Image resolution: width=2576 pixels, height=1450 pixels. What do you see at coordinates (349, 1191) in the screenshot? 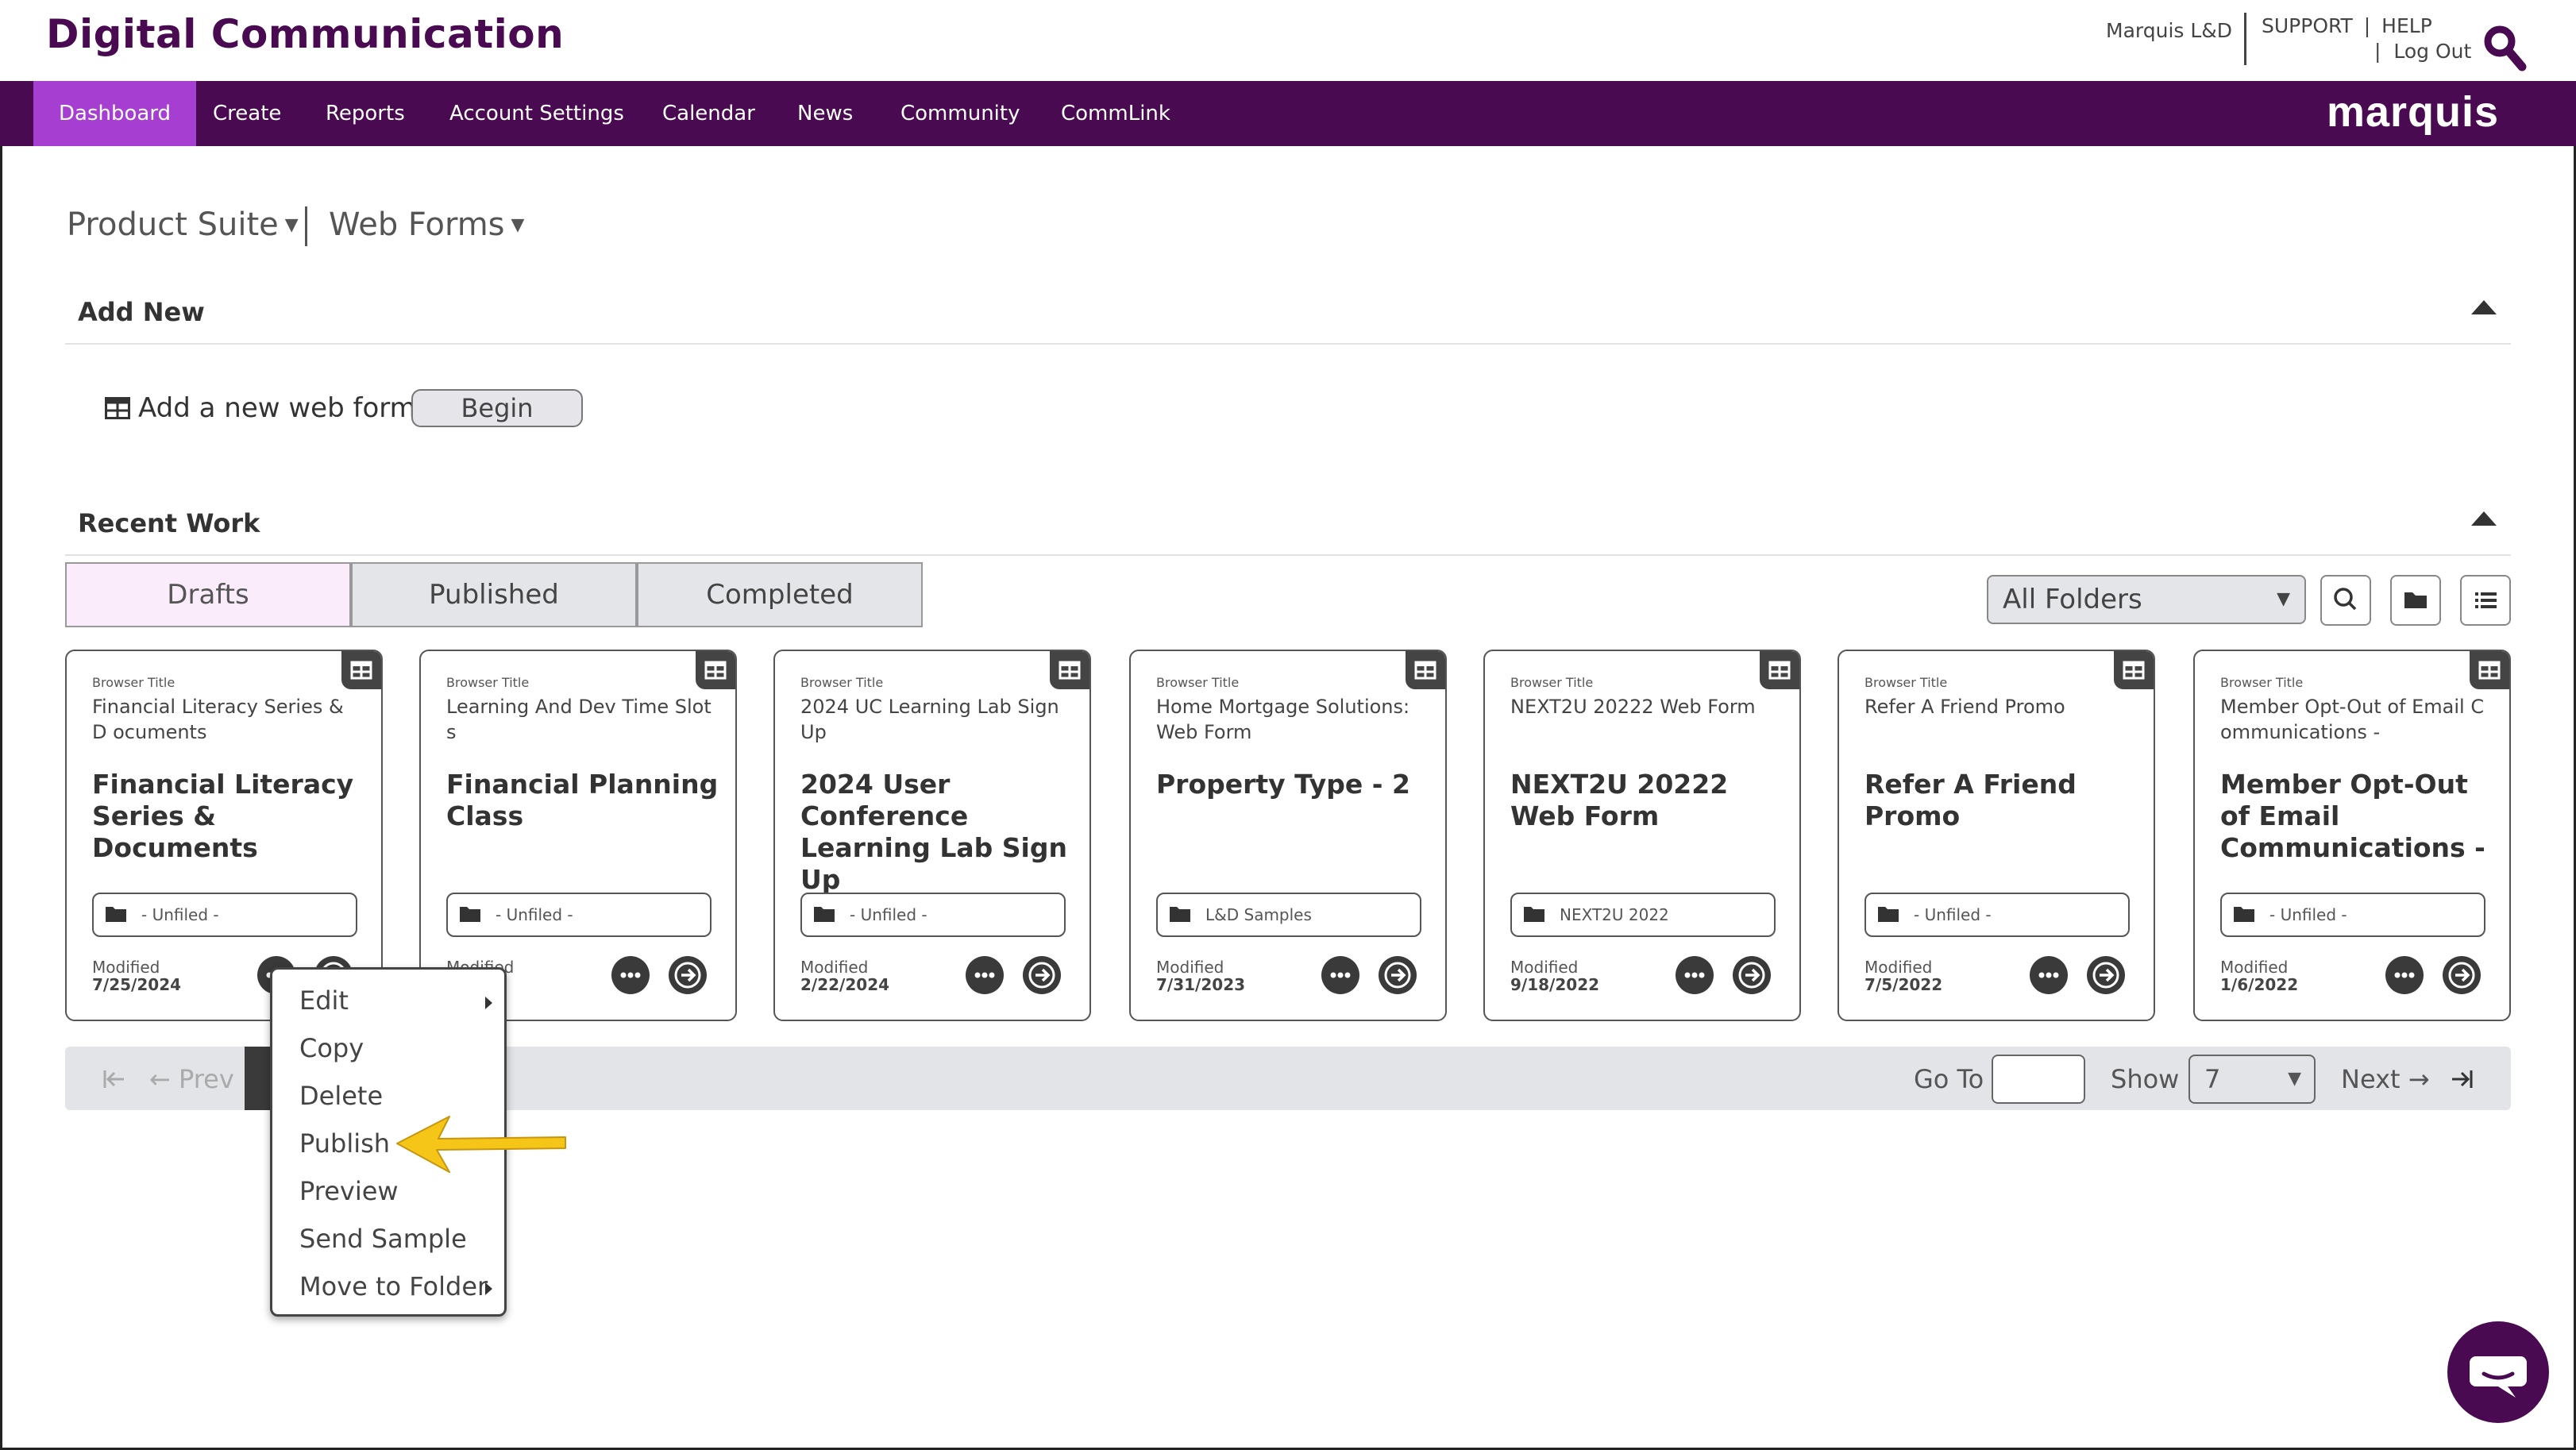
I see `menu-item-preview: Preview` at bounding box center [349, 1191].